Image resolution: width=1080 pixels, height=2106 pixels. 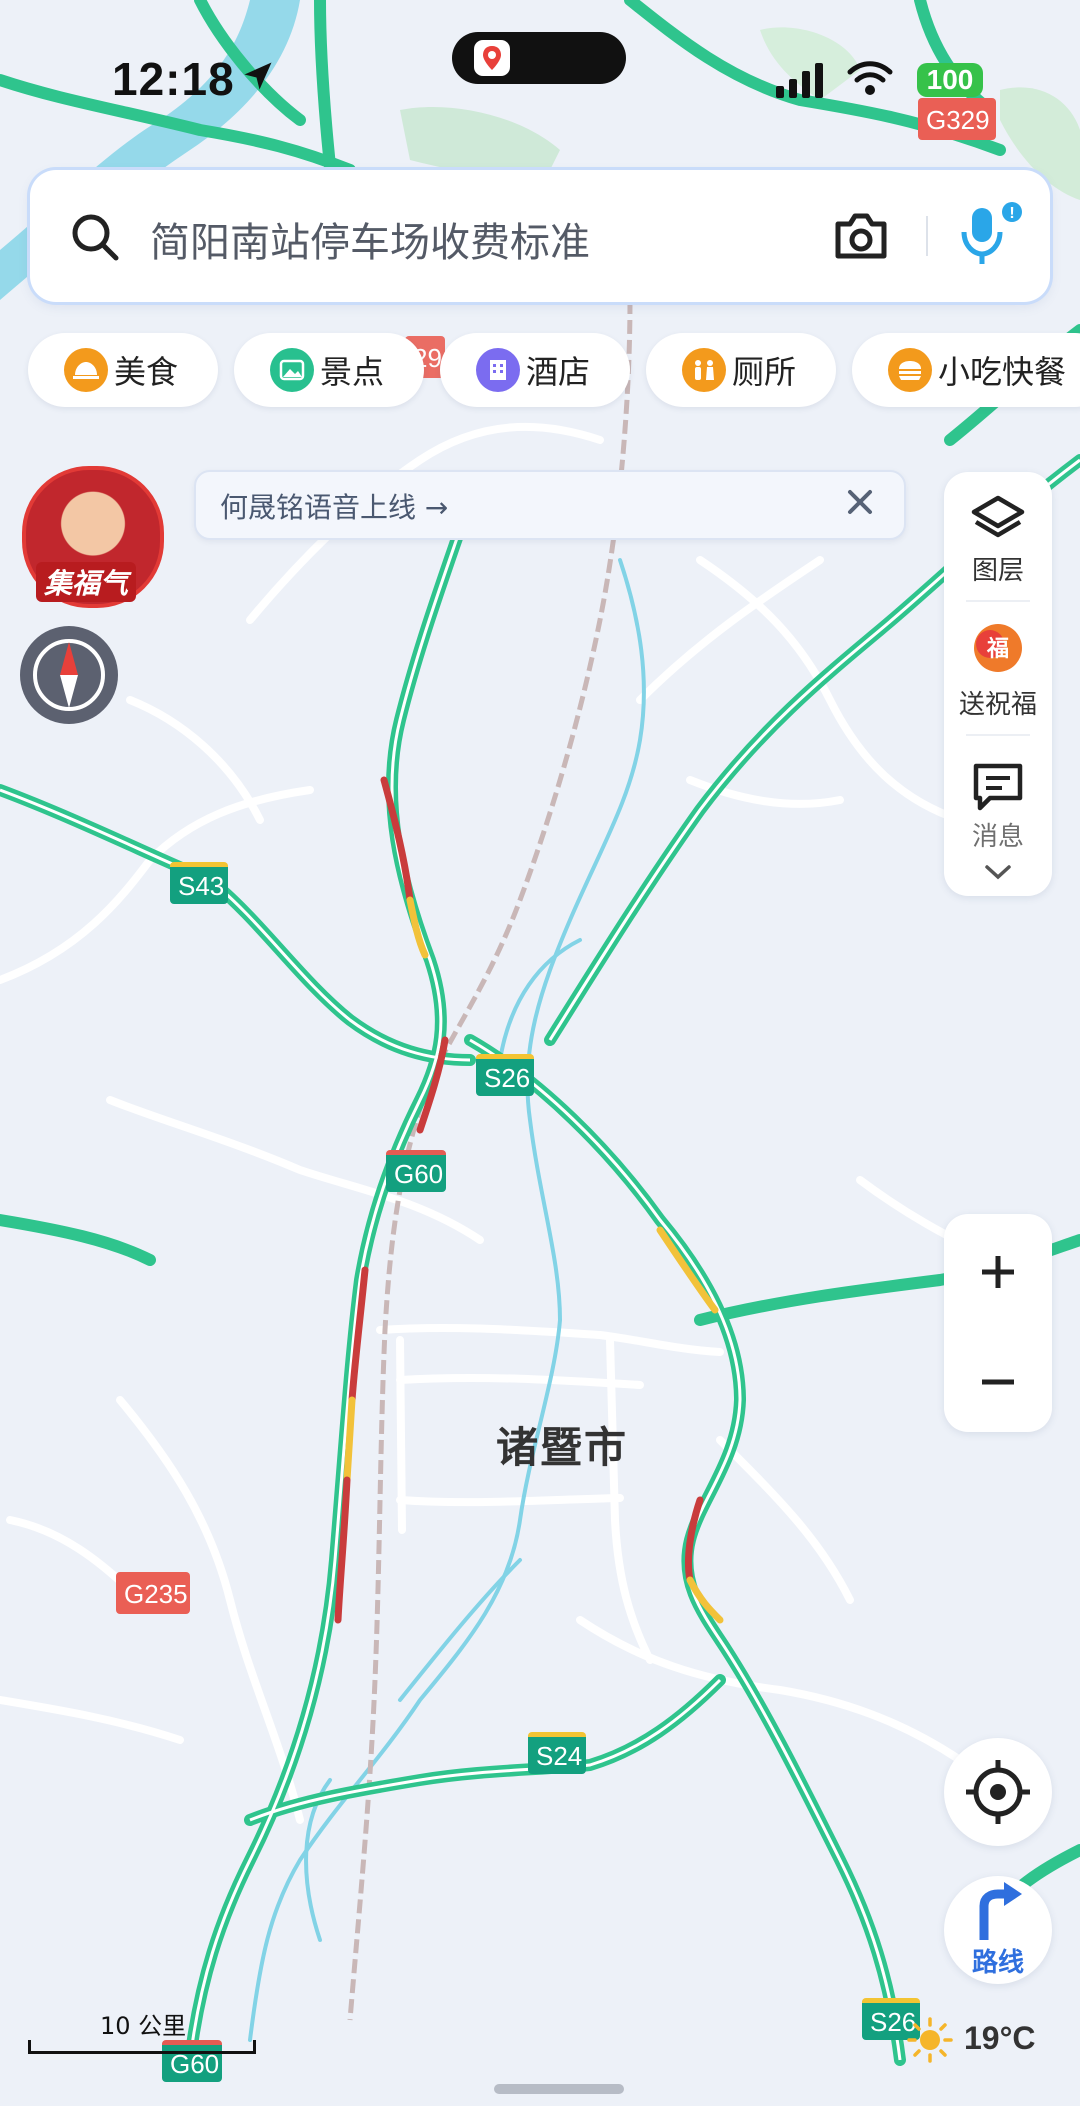 What do you see at coordinates (950, 80) in the screenshot?
I see `battery-indicator: 100` at bounding box center [950, 80].